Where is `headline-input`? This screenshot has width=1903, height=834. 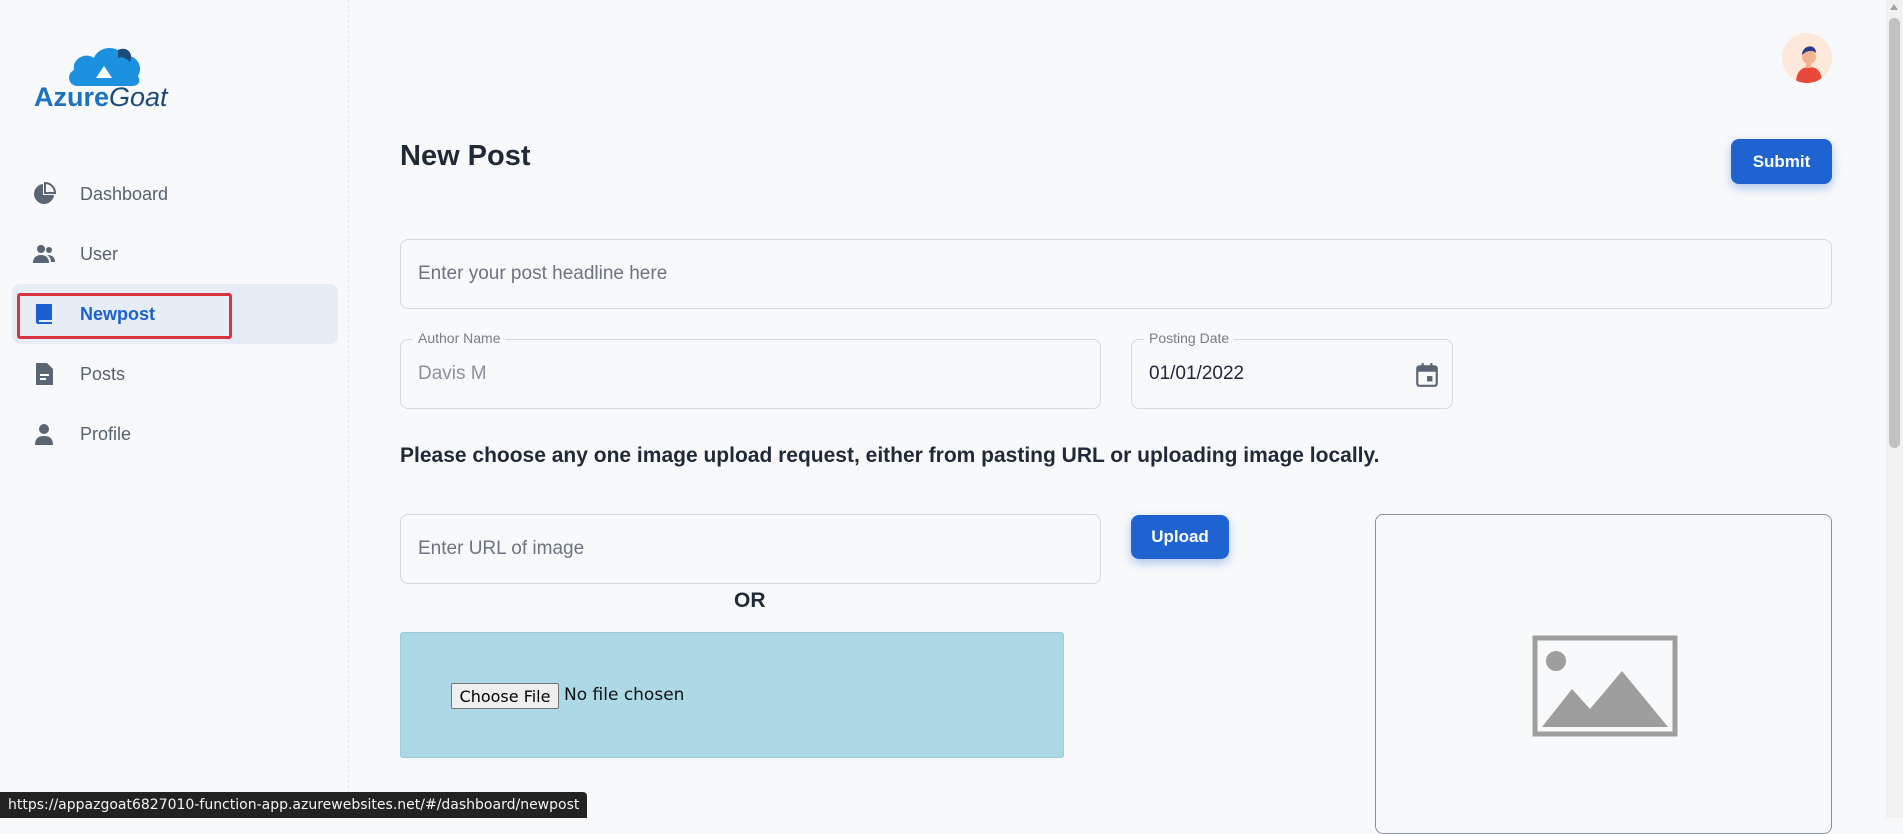 headline-input is located at coordinates (1116, 274).